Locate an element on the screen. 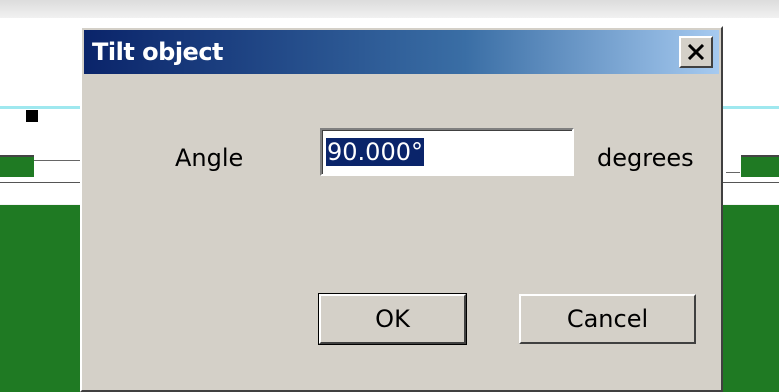  cancel-button-label: Cancel is located at coordinates (607, 319).